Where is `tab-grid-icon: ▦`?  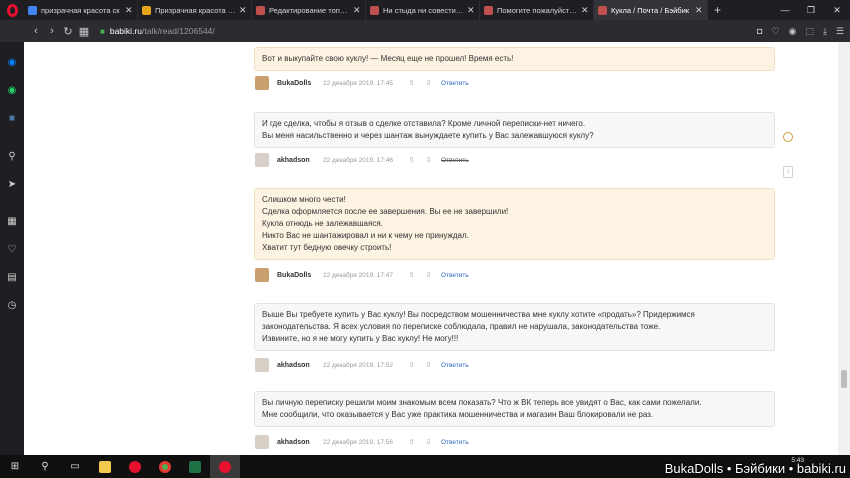
tab-grid-icon: ▦ is located at coordinates (84, 31).